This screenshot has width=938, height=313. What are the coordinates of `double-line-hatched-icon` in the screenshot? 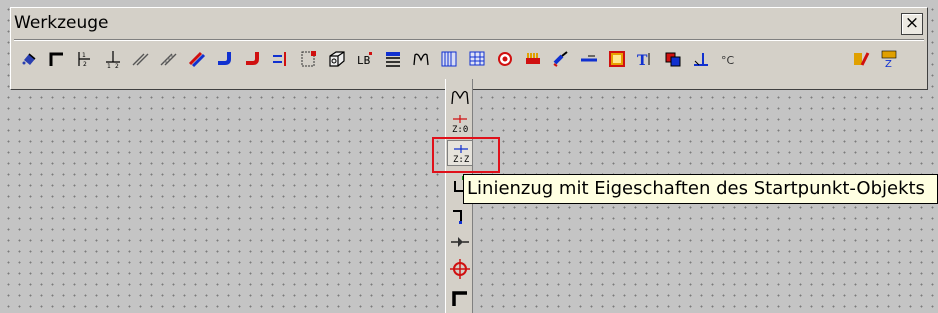 It's located at (169, 59).